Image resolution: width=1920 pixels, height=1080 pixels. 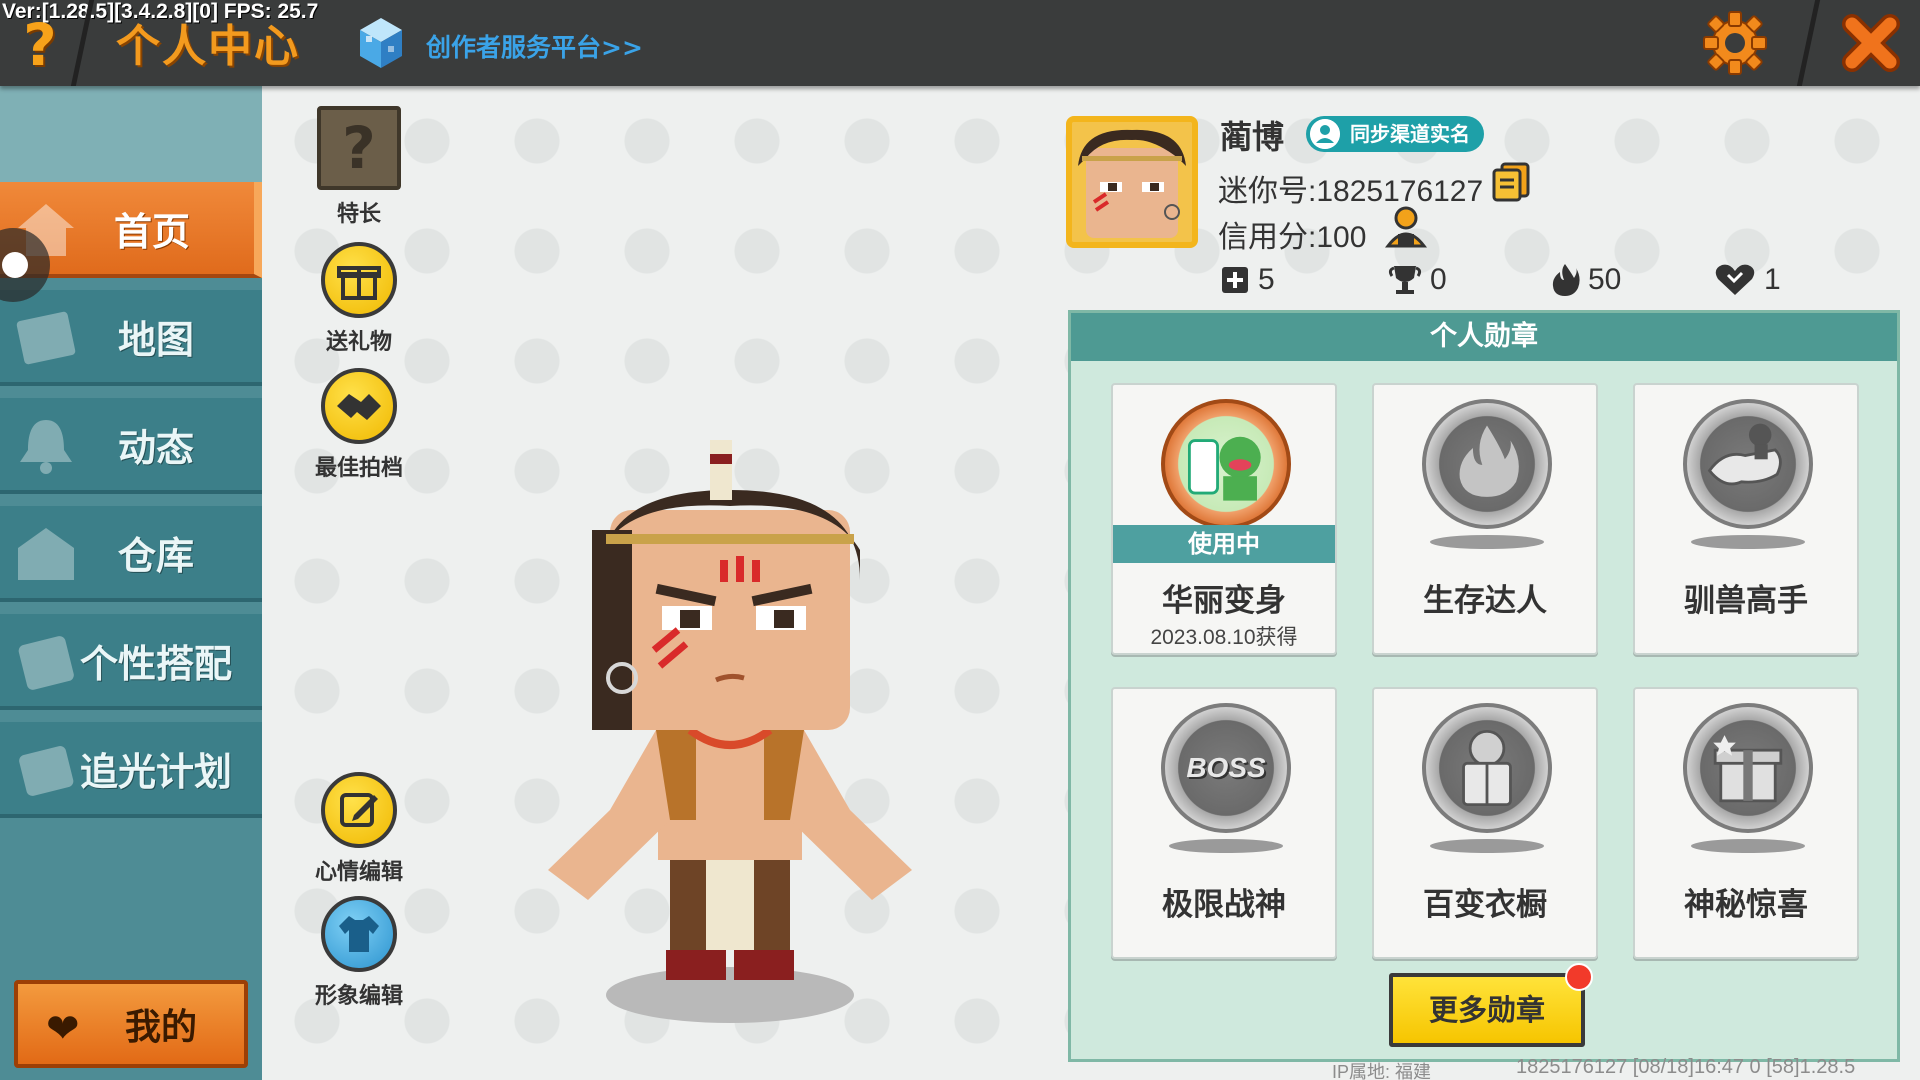 I want to click on gift-label: 送礼物, so click(x=358, y=342).